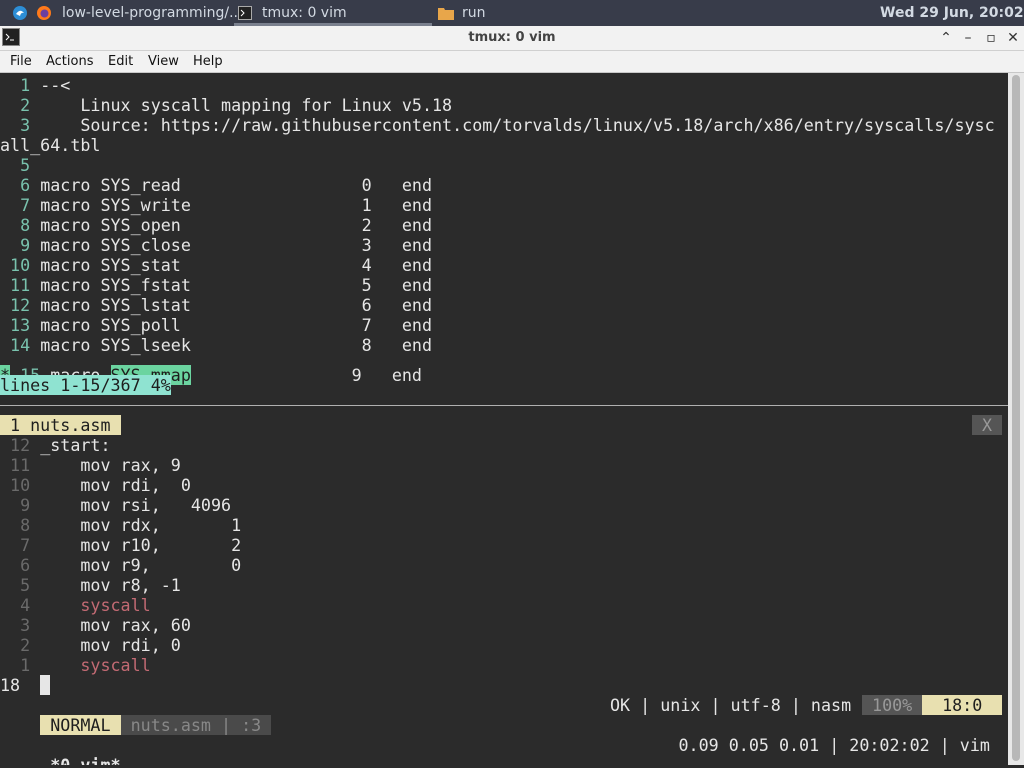 The height and width of the screenshot is (768, 1024). I want to click on window-titlebar: tmux: 0 vim ⌃ – ▫ ✕, so click(512, 38).